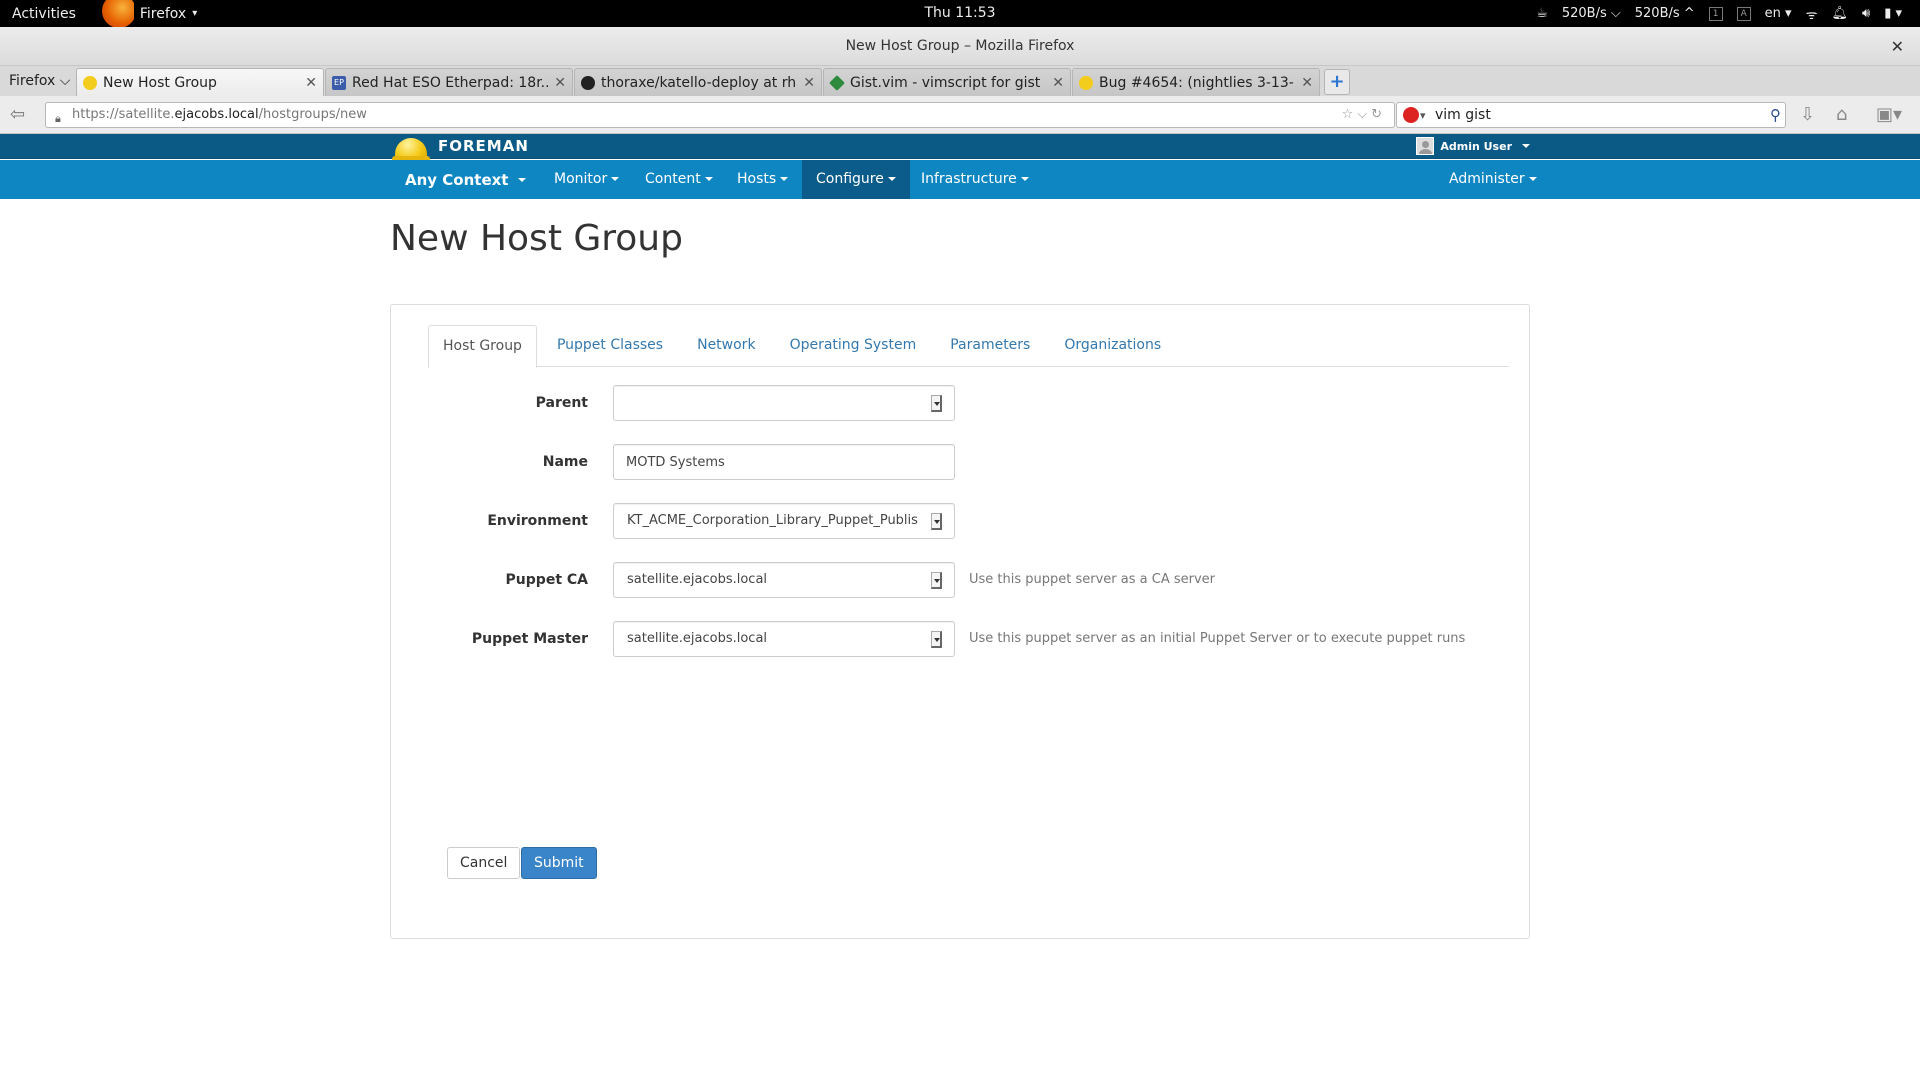  I want to click on browser-tab-new-host-group: New Host Group ✕, so click(200, 82).